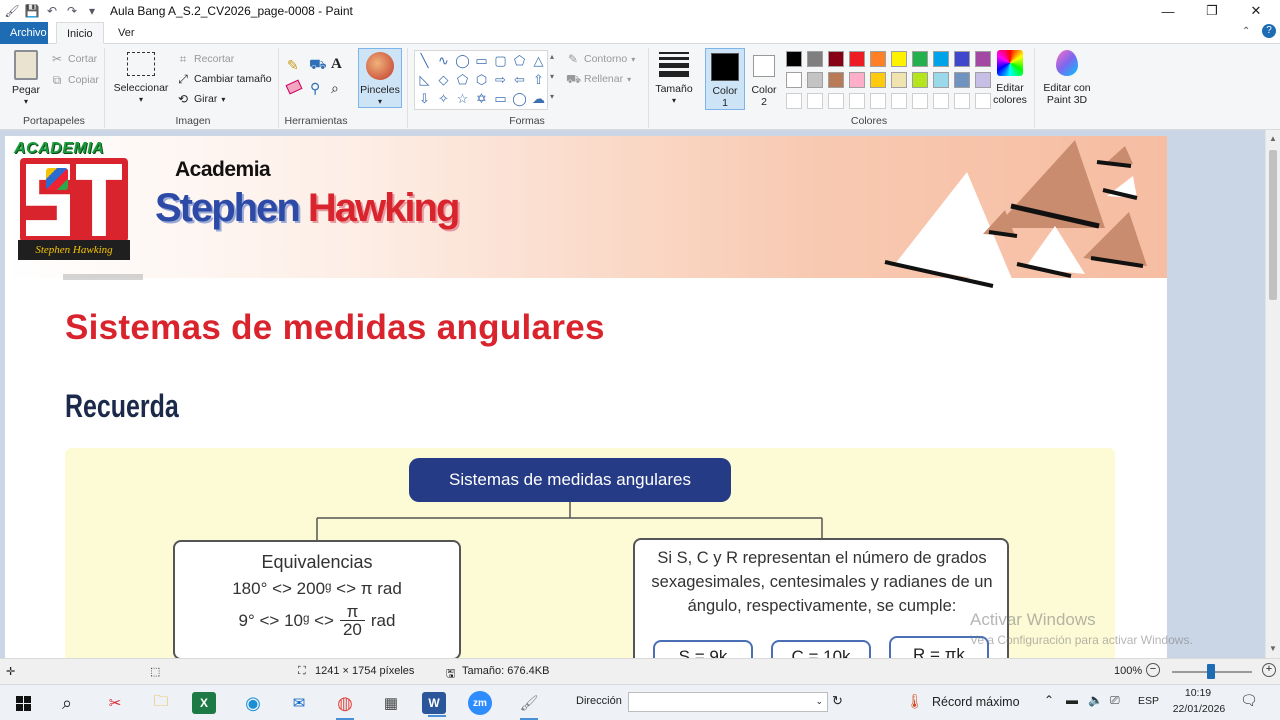 The image size is (1280, 720). I want to click on callout-cloud-icon: ☁, so click(538, 98).